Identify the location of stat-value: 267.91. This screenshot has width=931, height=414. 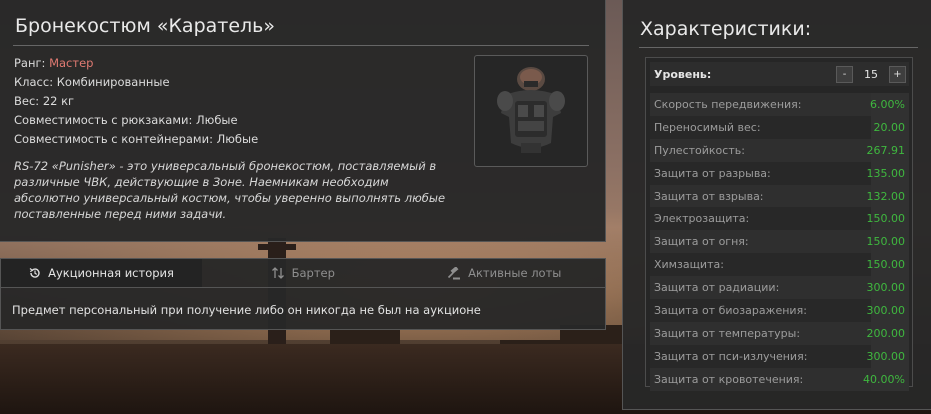
(888, 150).